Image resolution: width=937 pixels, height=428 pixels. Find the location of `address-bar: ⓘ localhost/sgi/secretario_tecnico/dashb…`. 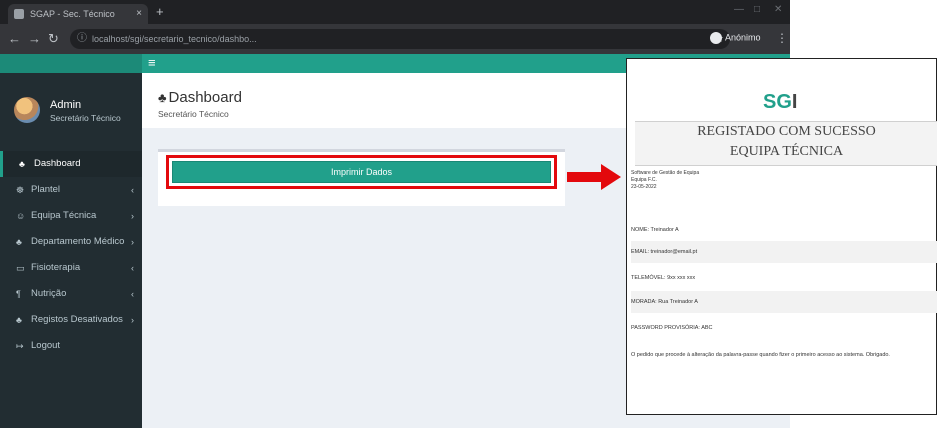

address-bar: ⓘ localhost/sgi/secretario_tecnico/dashb… is located at coordinates (400, 39).